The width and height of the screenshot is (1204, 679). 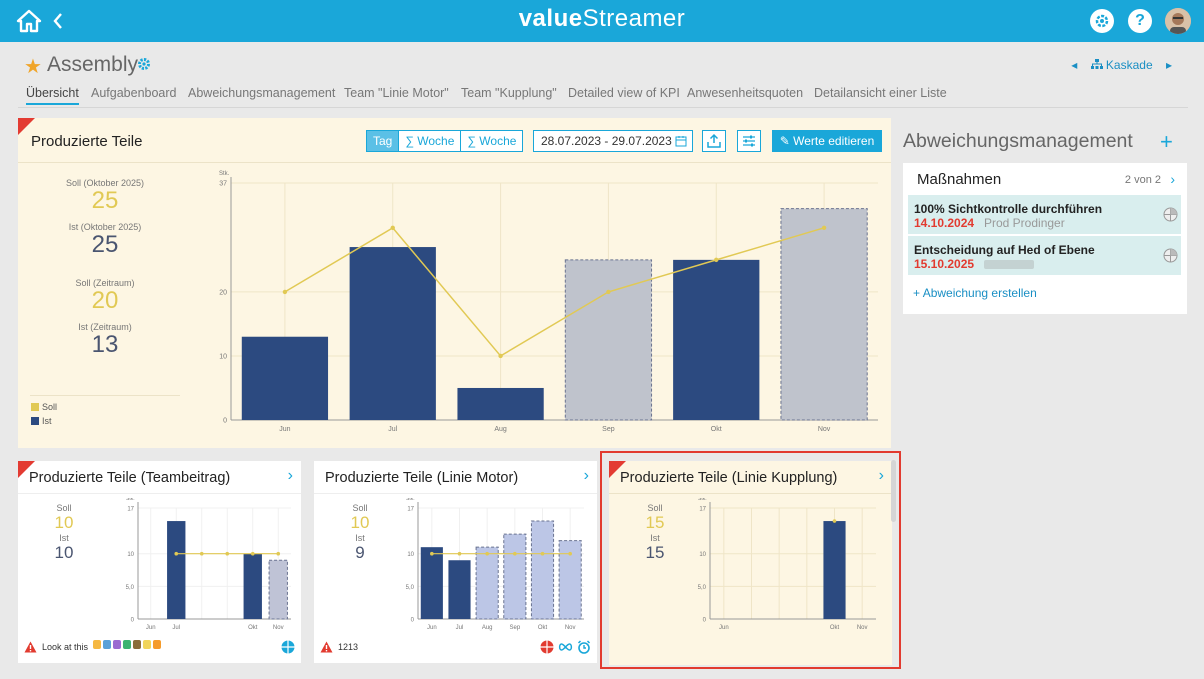 I want to click on x-tick-label: Sep, so click(x=608, y=429).